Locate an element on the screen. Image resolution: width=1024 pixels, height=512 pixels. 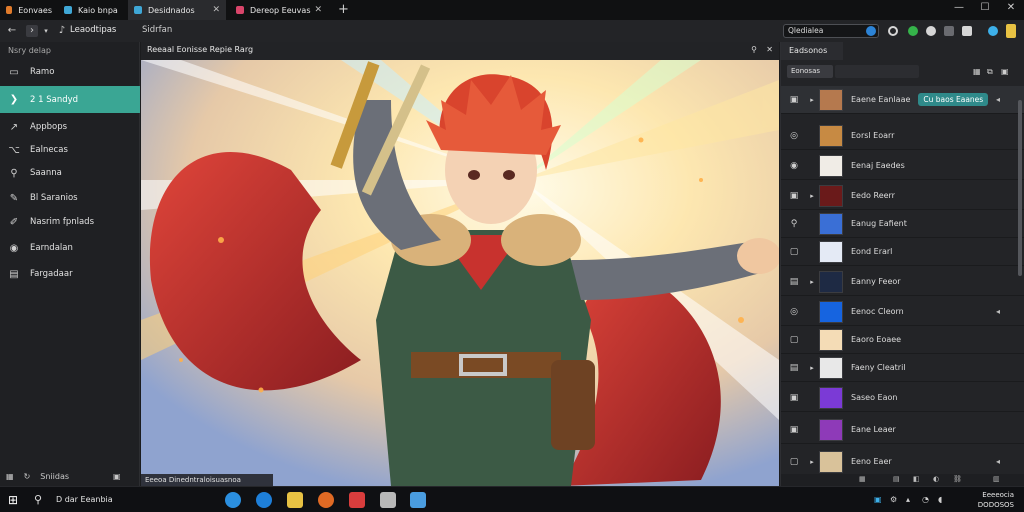
wifi-icon: ◔ is located at coordinates (925, 499).